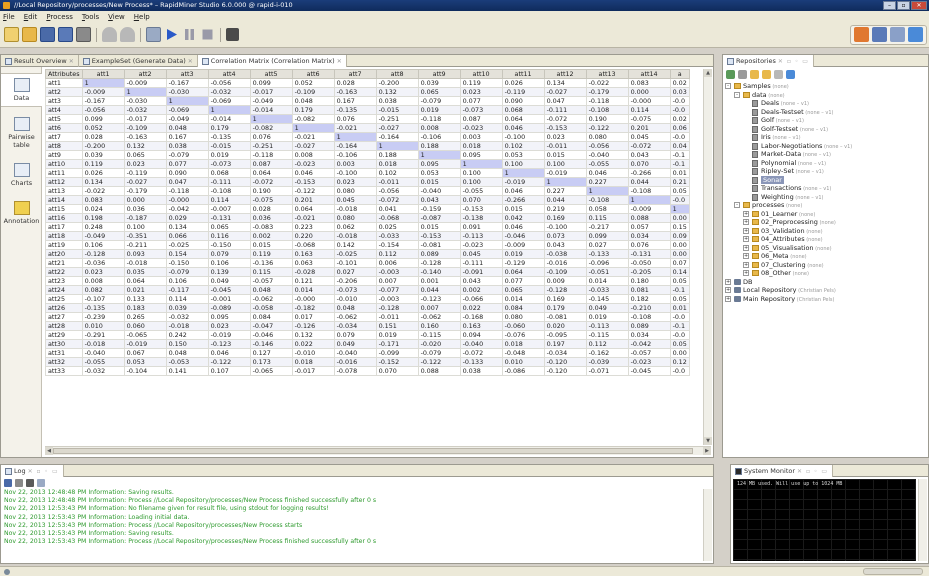  Describe the element at coordinates (824, 137) in the screenshot. I see `tree-node: Iris (none – v1)` at that location.